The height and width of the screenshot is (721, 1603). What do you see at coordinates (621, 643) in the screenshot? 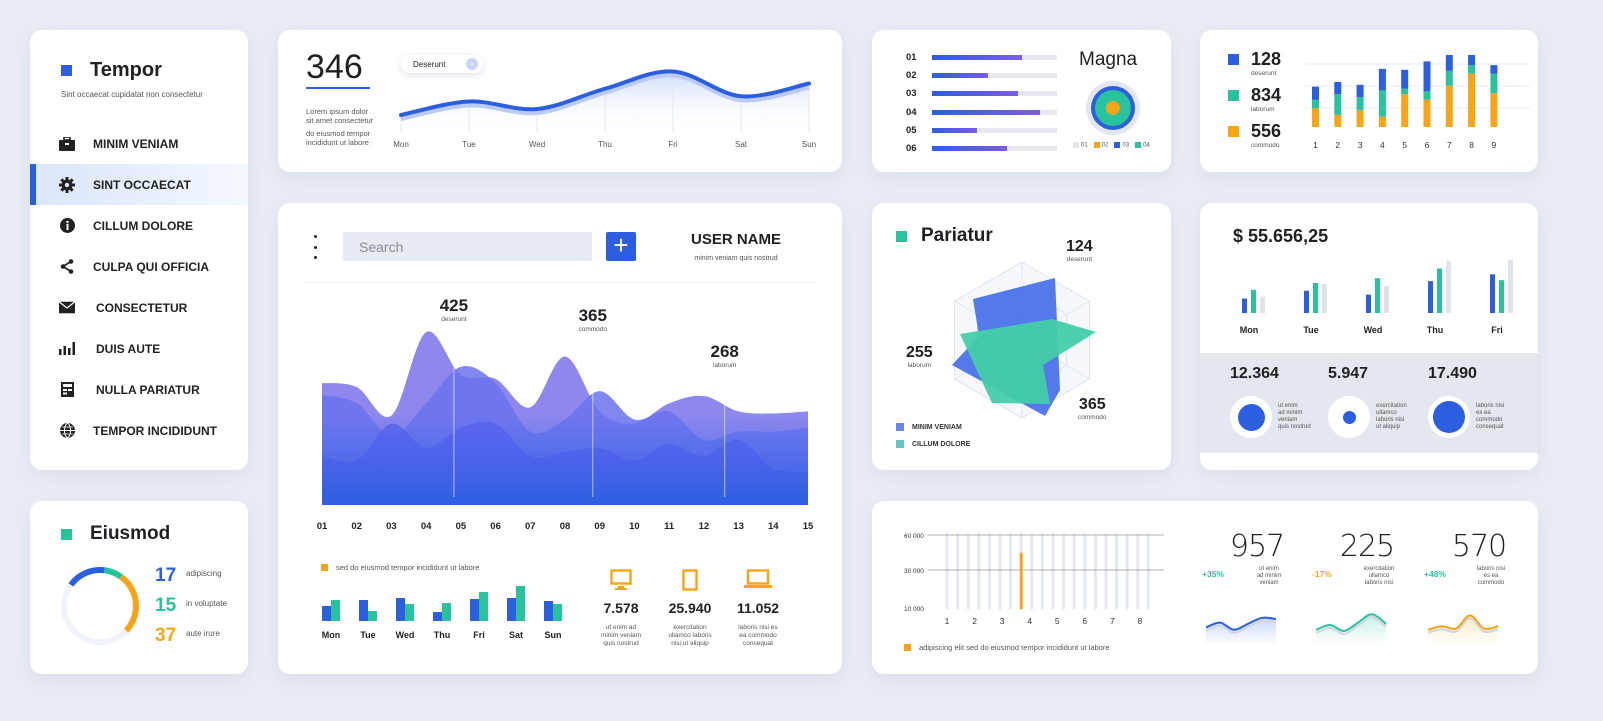
I see `desc-line: quis nostrud` at bounding box center [621, 643].